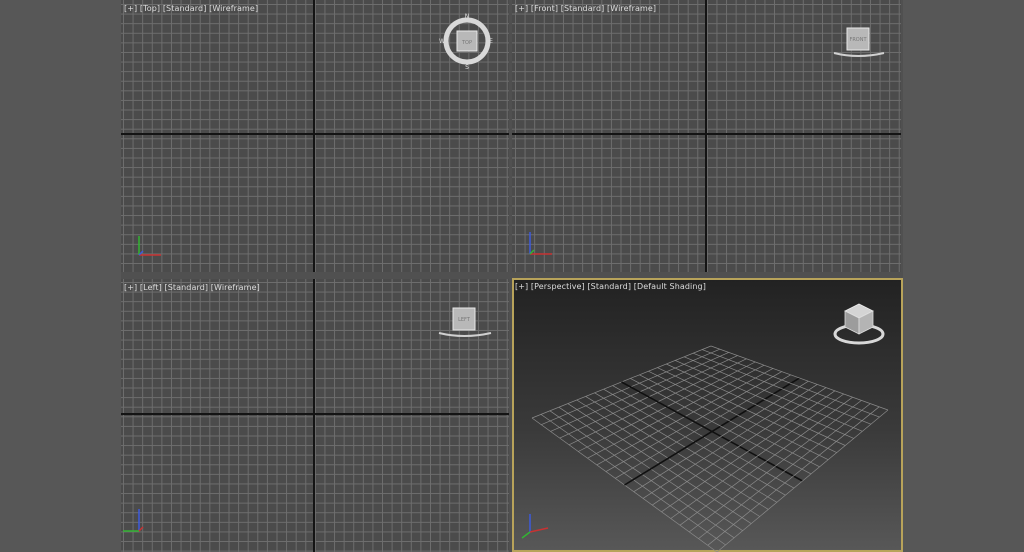  What do you see at coordinates (859, 325) in the screenshot?
I see `viewcube-icon` at bounding box center [859, 325].